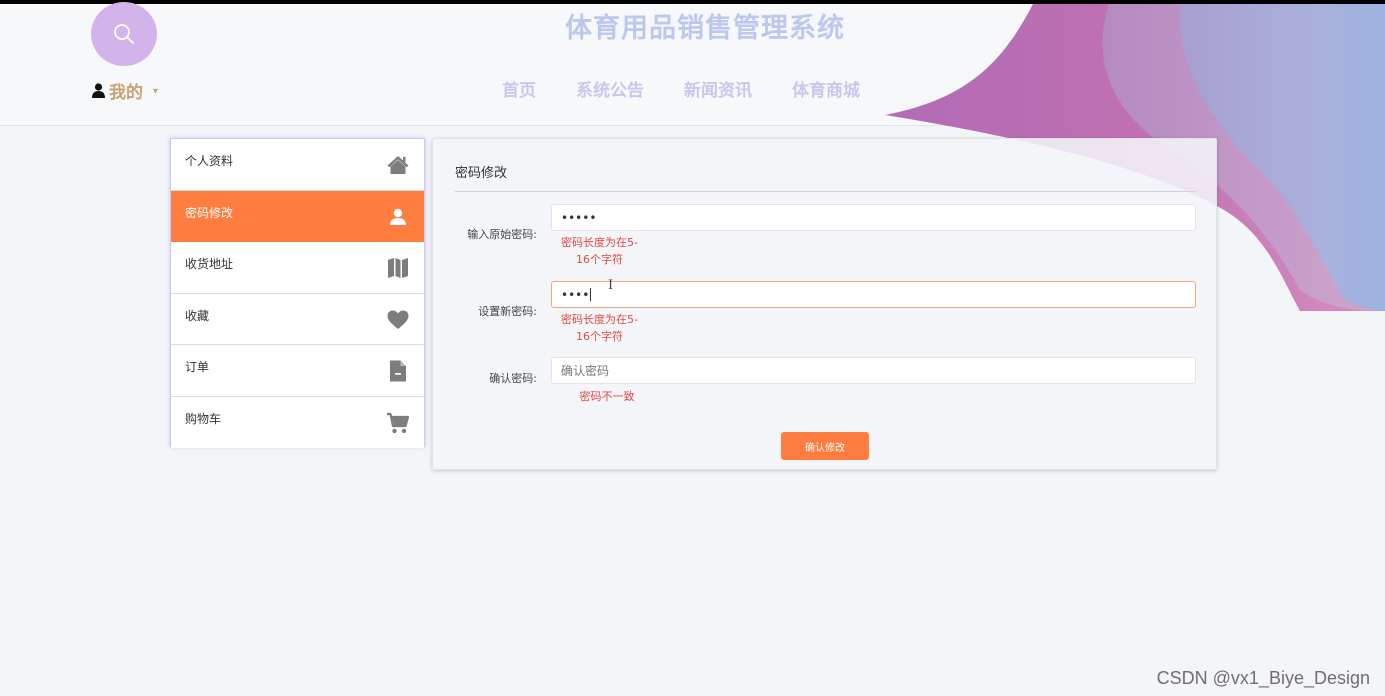  Describe the element at coordinates (203, 418) in the screenshot. I see `sidebar-item-label: 购物车` at that location.